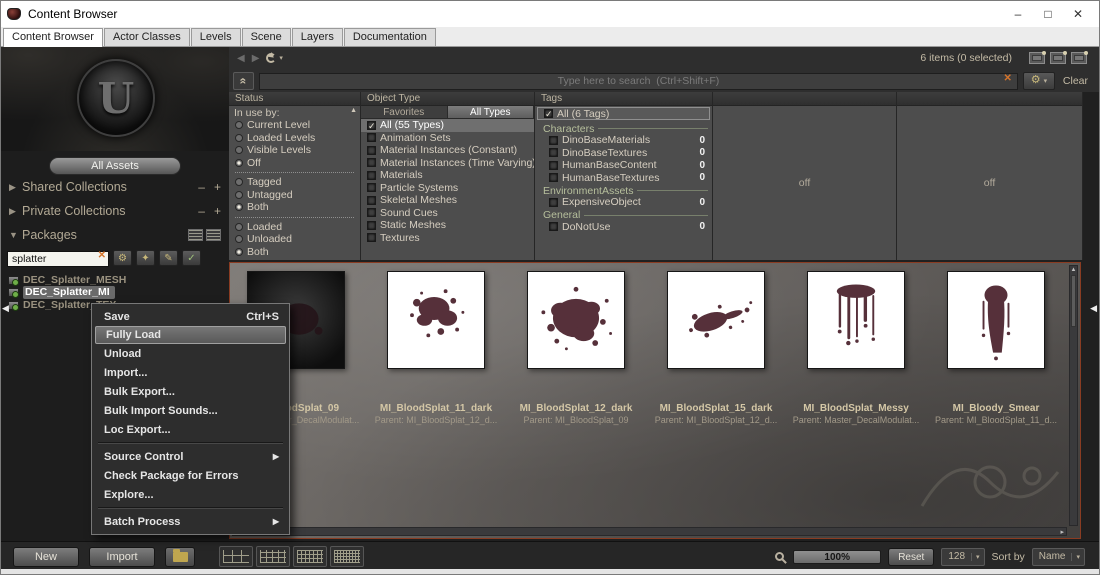 Image resolution: width=1100 pixels, height=575 pixels. What do you see at coordinates (1073, 301) in the screenshot?
I see `scrollbar-thumb` at bounding box center [1073, 301].